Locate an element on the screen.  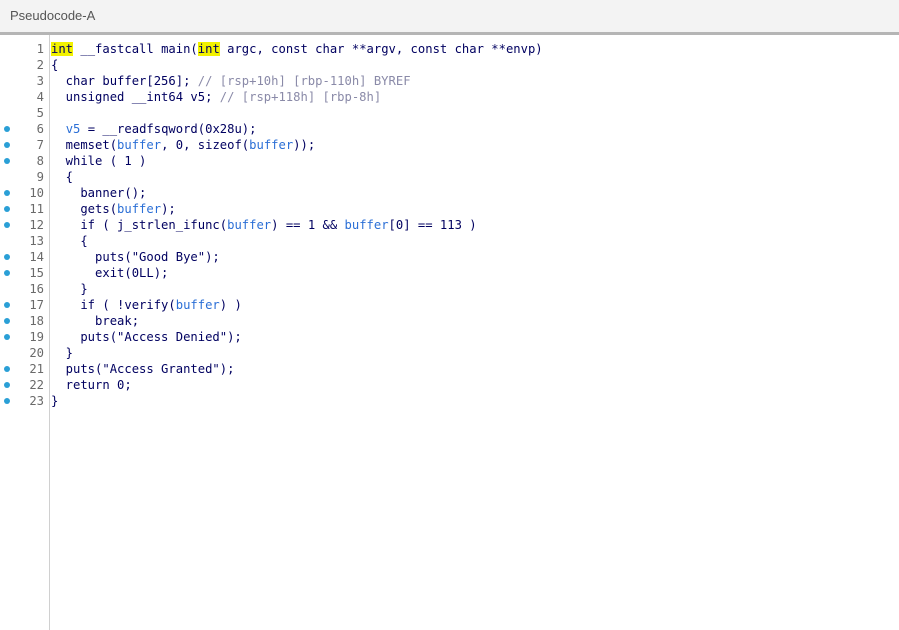
code-token: while ( 1 ) is located at coordinates (99, 161).